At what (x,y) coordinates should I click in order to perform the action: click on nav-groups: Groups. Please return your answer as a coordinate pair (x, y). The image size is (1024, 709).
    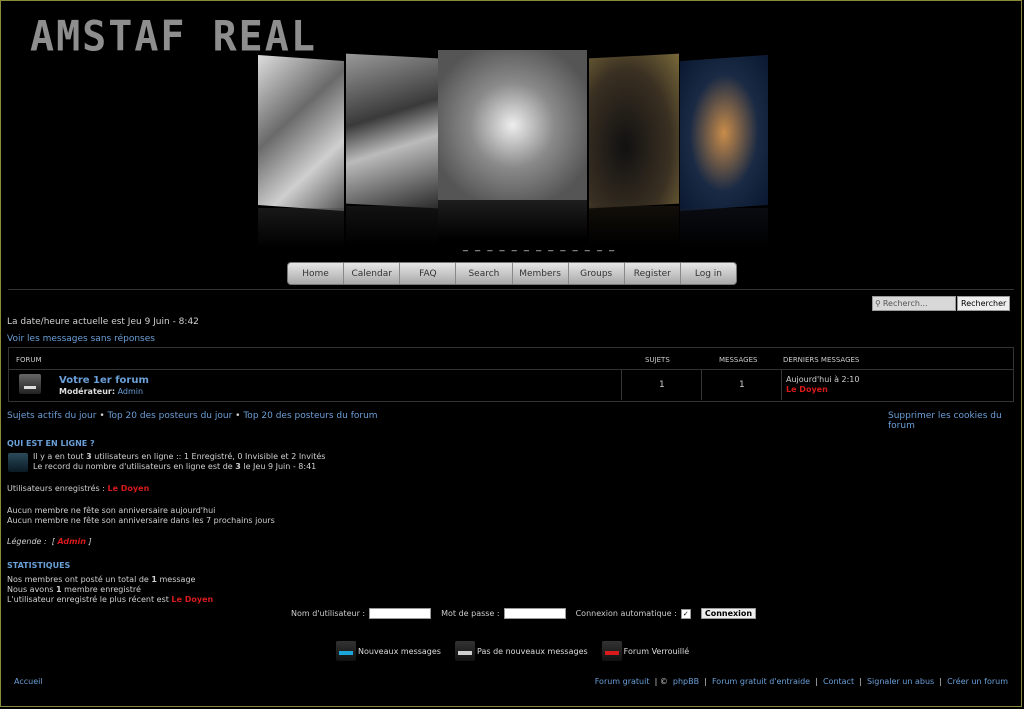
    Looking at the image, I should click on (597, 273).